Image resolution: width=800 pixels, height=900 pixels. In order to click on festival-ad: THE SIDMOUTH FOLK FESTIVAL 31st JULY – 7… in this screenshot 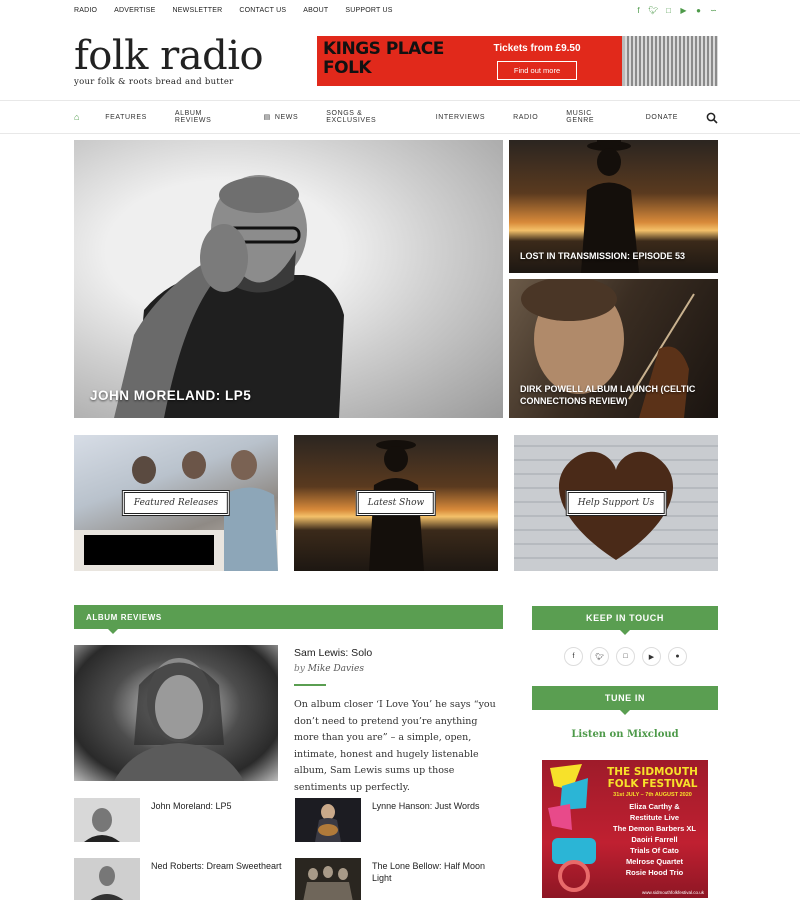, I will do `click(625, 829)`.